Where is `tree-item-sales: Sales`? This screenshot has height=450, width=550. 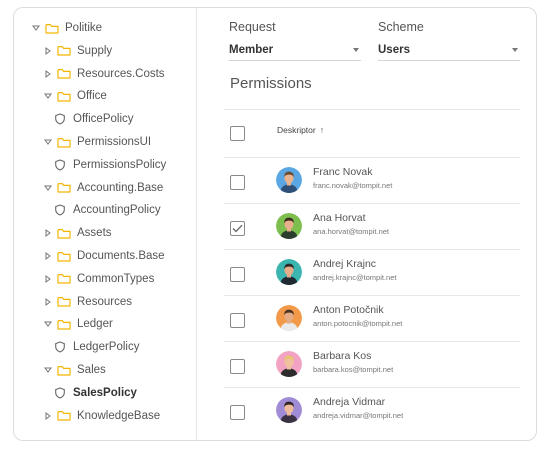
tree-item-sales: Sales is located at coordinates (74, 370).